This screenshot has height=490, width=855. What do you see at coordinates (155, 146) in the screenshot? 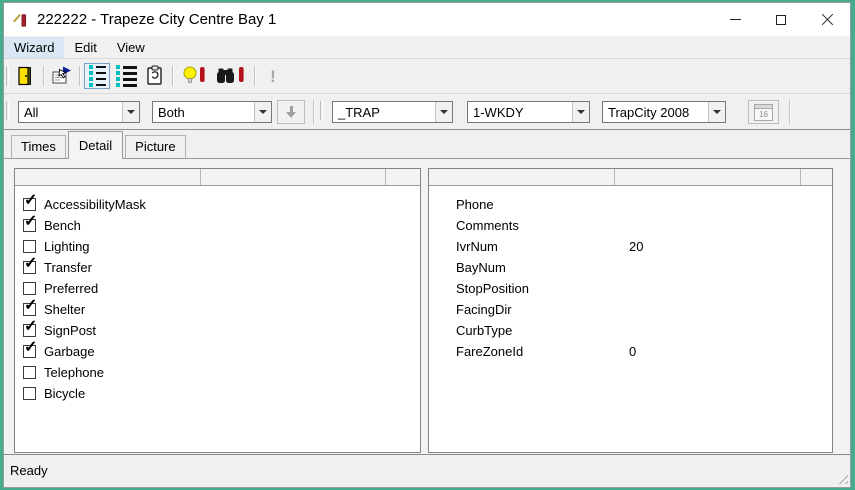
I see `tab-picture: Picture` at bounding box center [155, 146].